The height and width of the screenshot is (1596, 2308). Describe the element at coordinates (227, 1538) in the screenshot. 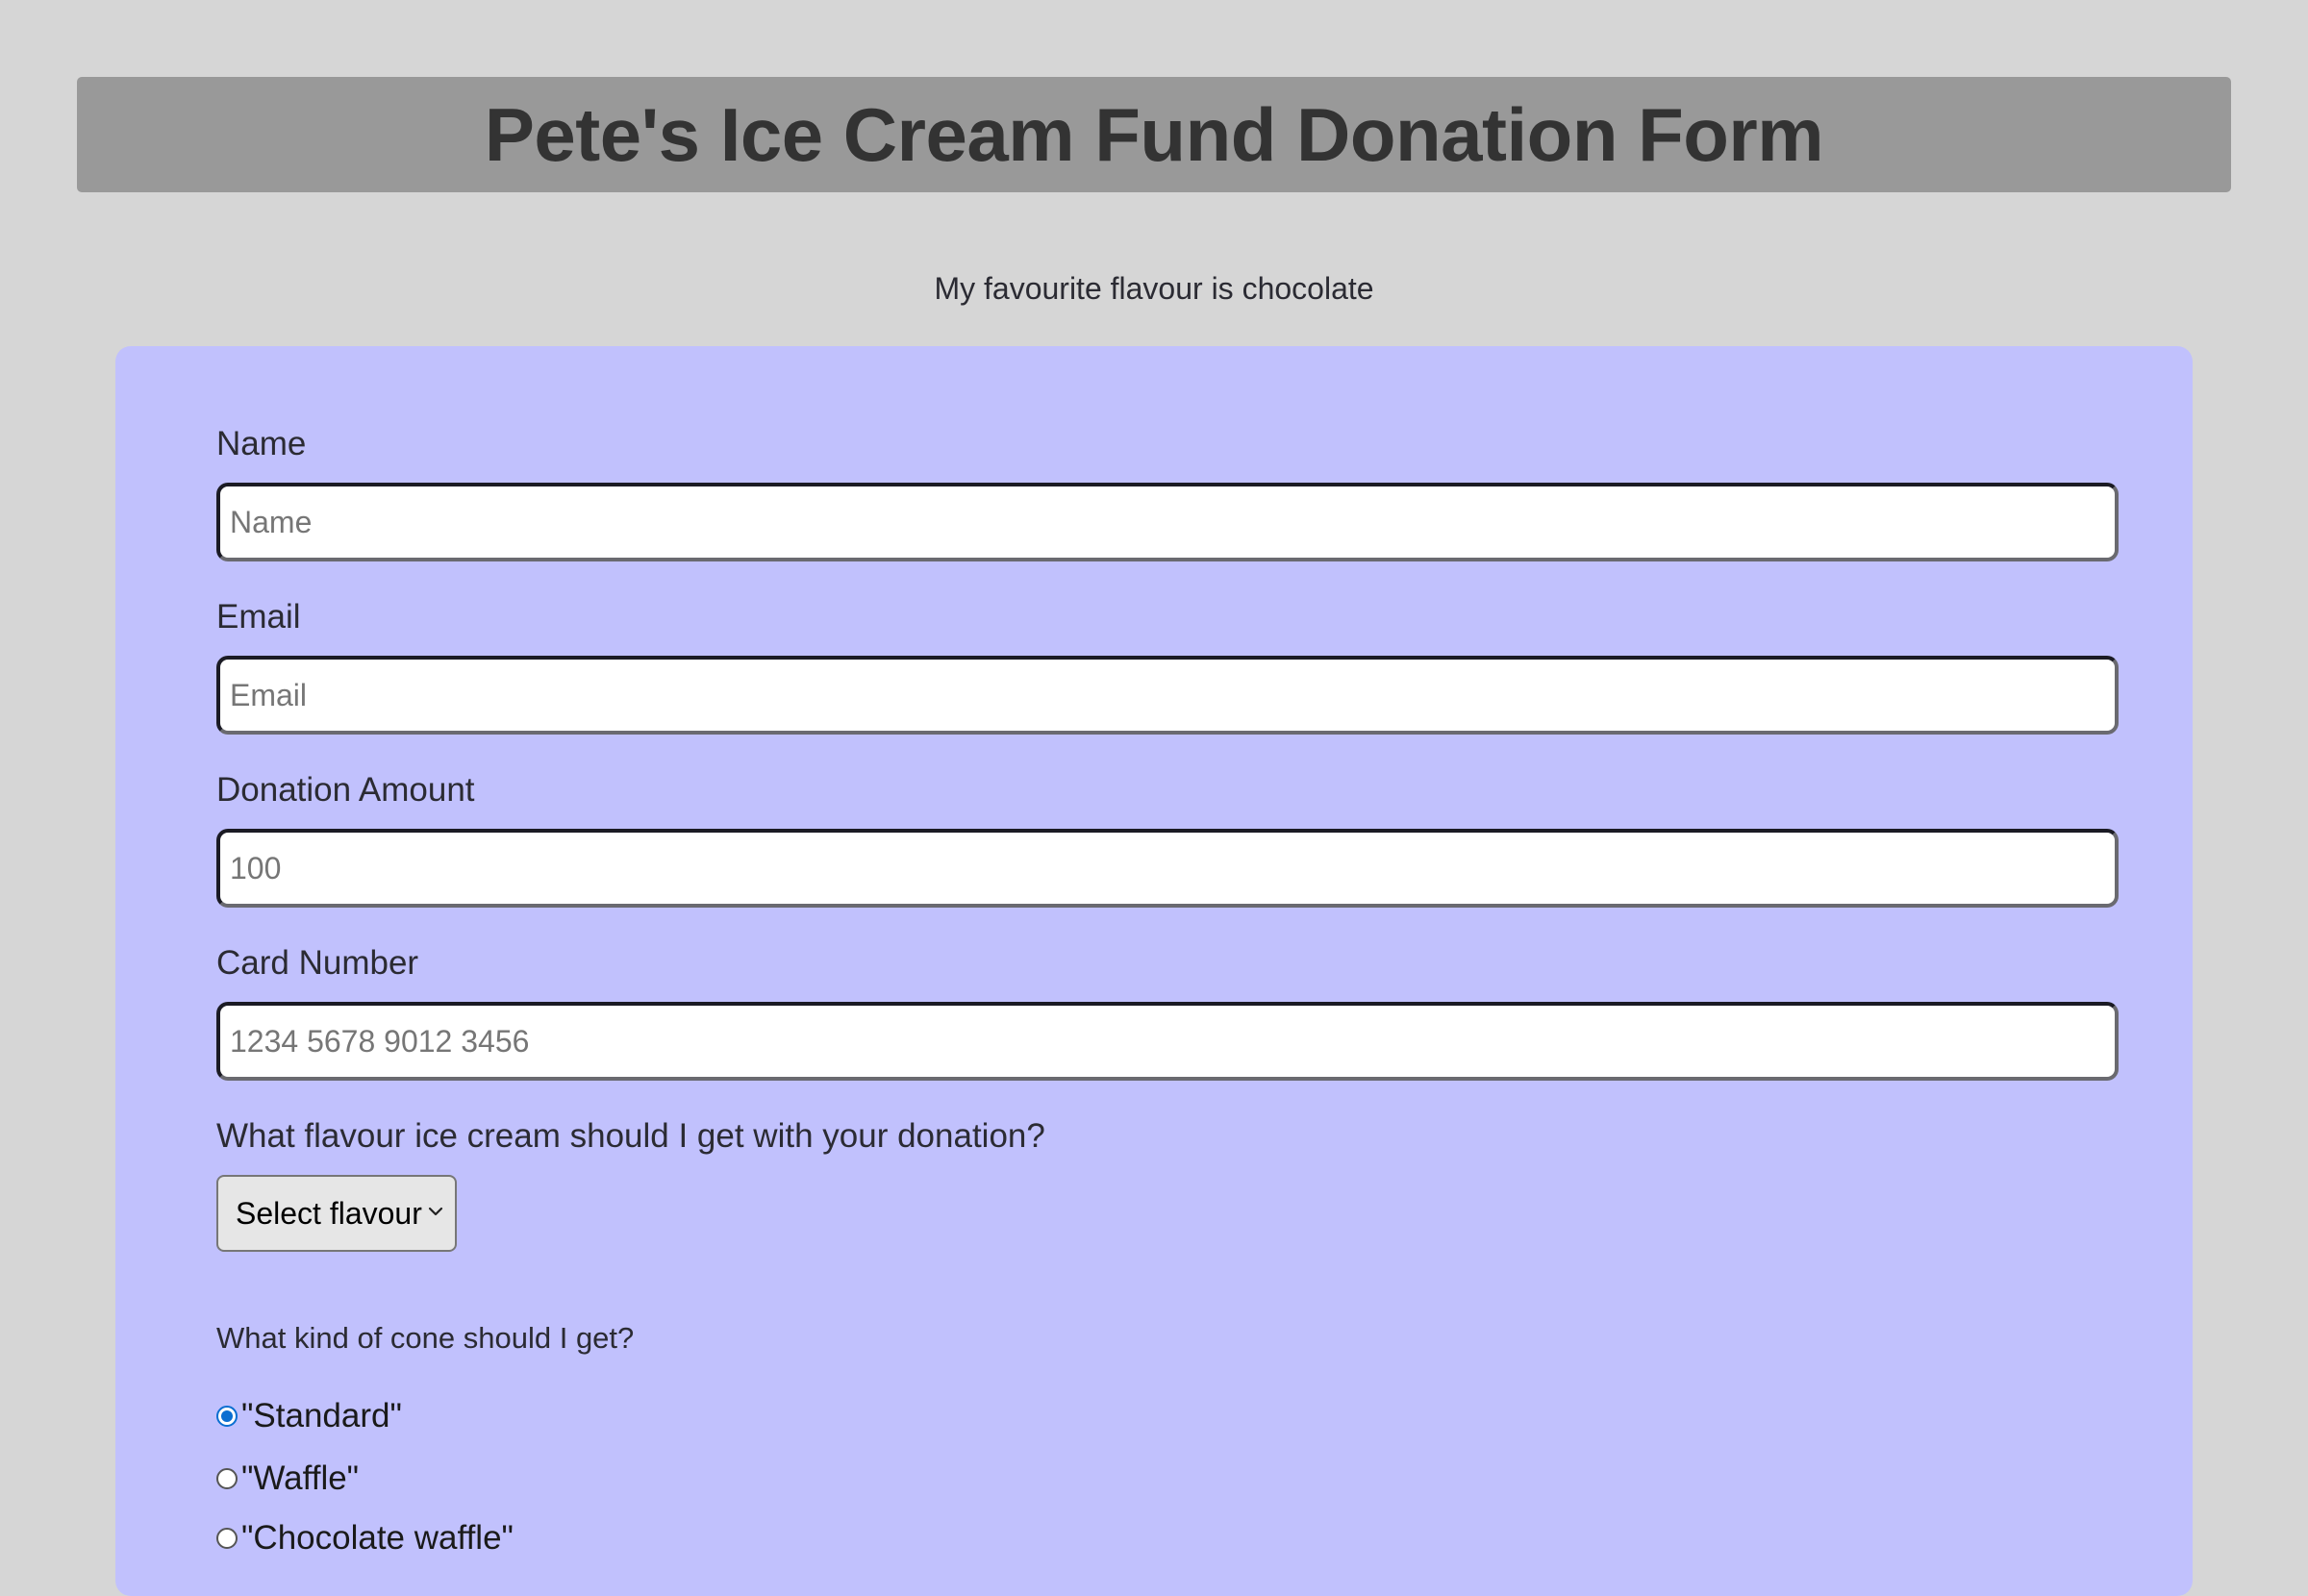

I see `radio-chocolate-waffle` at that location.